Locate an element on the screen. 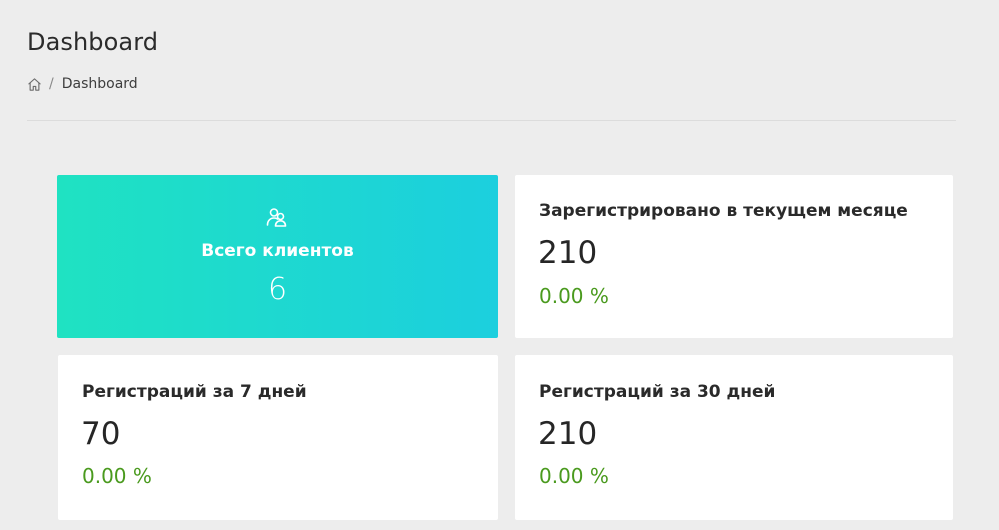 The height and width of the screenshot is (530, 999). breadcrumb-current: Dashboard is located at coordinates (99, 84).